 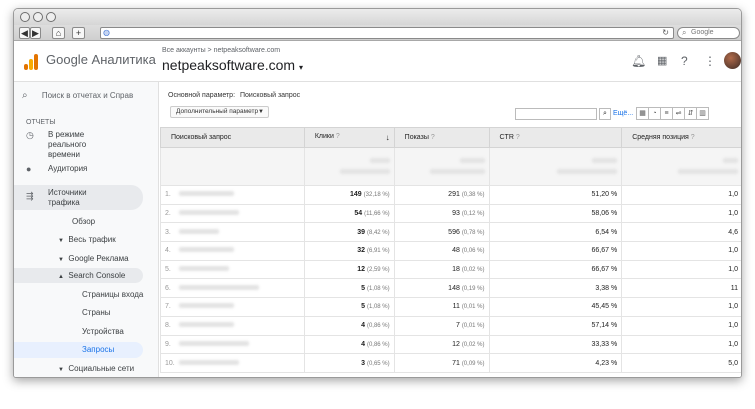 What do you see at coordinates (78, 145) in the screenshot?
I see `sidebar-item-realtime: ◷ В режиме реального времени` at bounding box center [78, 145].